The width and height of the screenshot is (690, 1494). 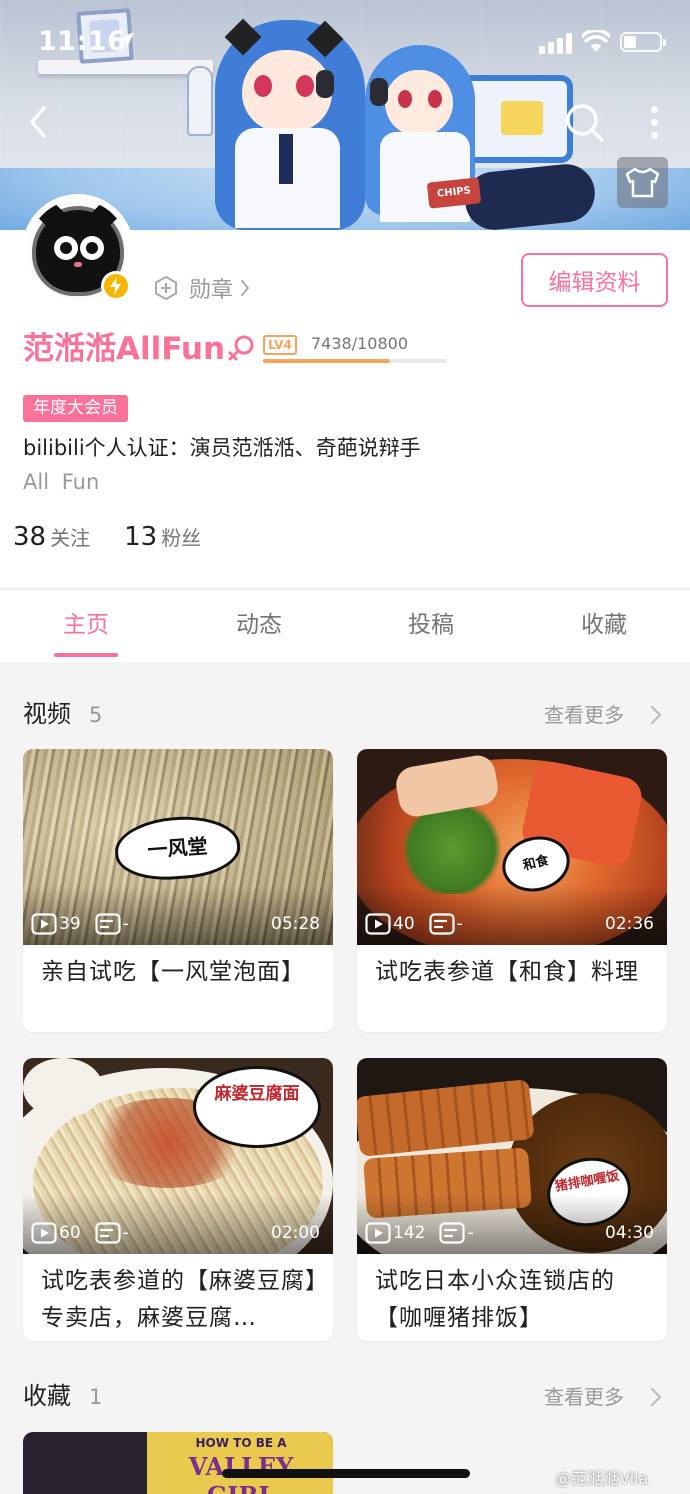 I want to click on signal-icon, so click(x=557, y=43).